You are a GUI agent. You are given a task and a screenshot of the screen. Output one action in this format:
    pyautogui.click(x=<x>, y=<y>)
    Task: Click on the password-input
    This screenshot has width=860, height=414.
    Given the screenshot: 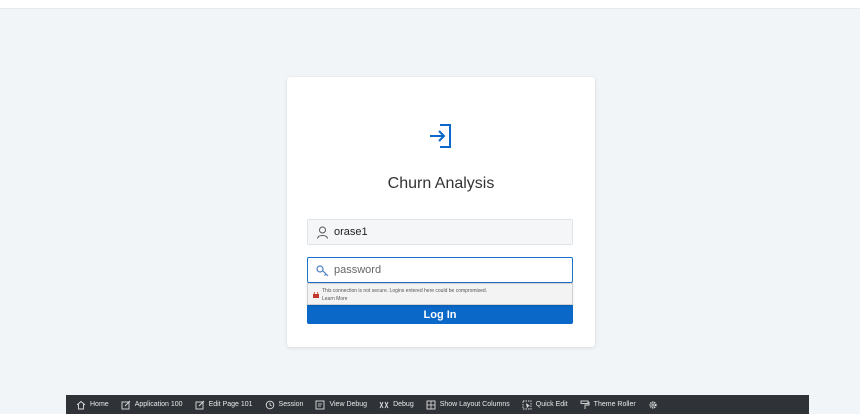 What is the action you would take?
    pyautogui.click(x=449, y=270)
    